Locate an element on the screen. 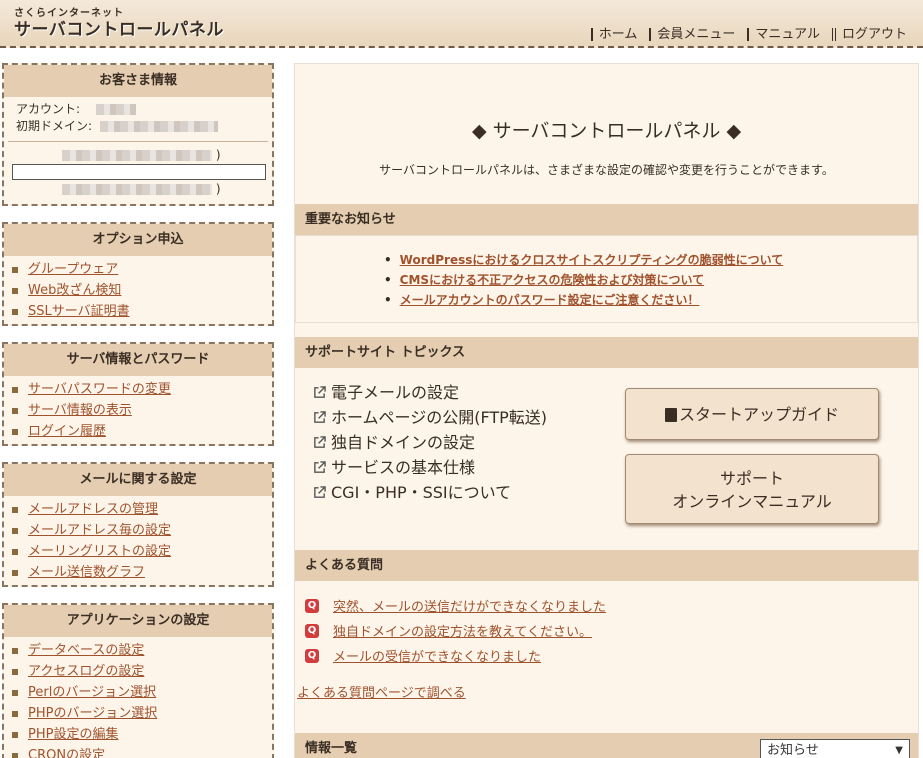 The height and width of the screenshot is (758, 923). option-box: オプション申込 グループウェア Web改ざん検知 SSLサーバ証明書 is located at coordinates (138, 274).